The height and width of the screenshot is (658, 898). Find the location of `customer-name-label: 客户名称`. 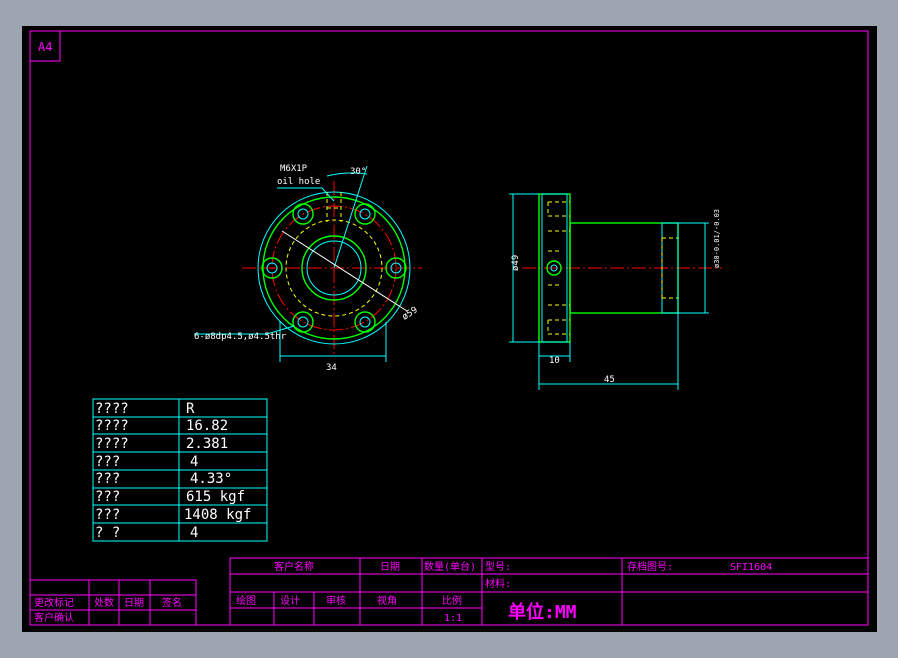

customer-name-label: 客户名称 is located at coordinates (294, 566).